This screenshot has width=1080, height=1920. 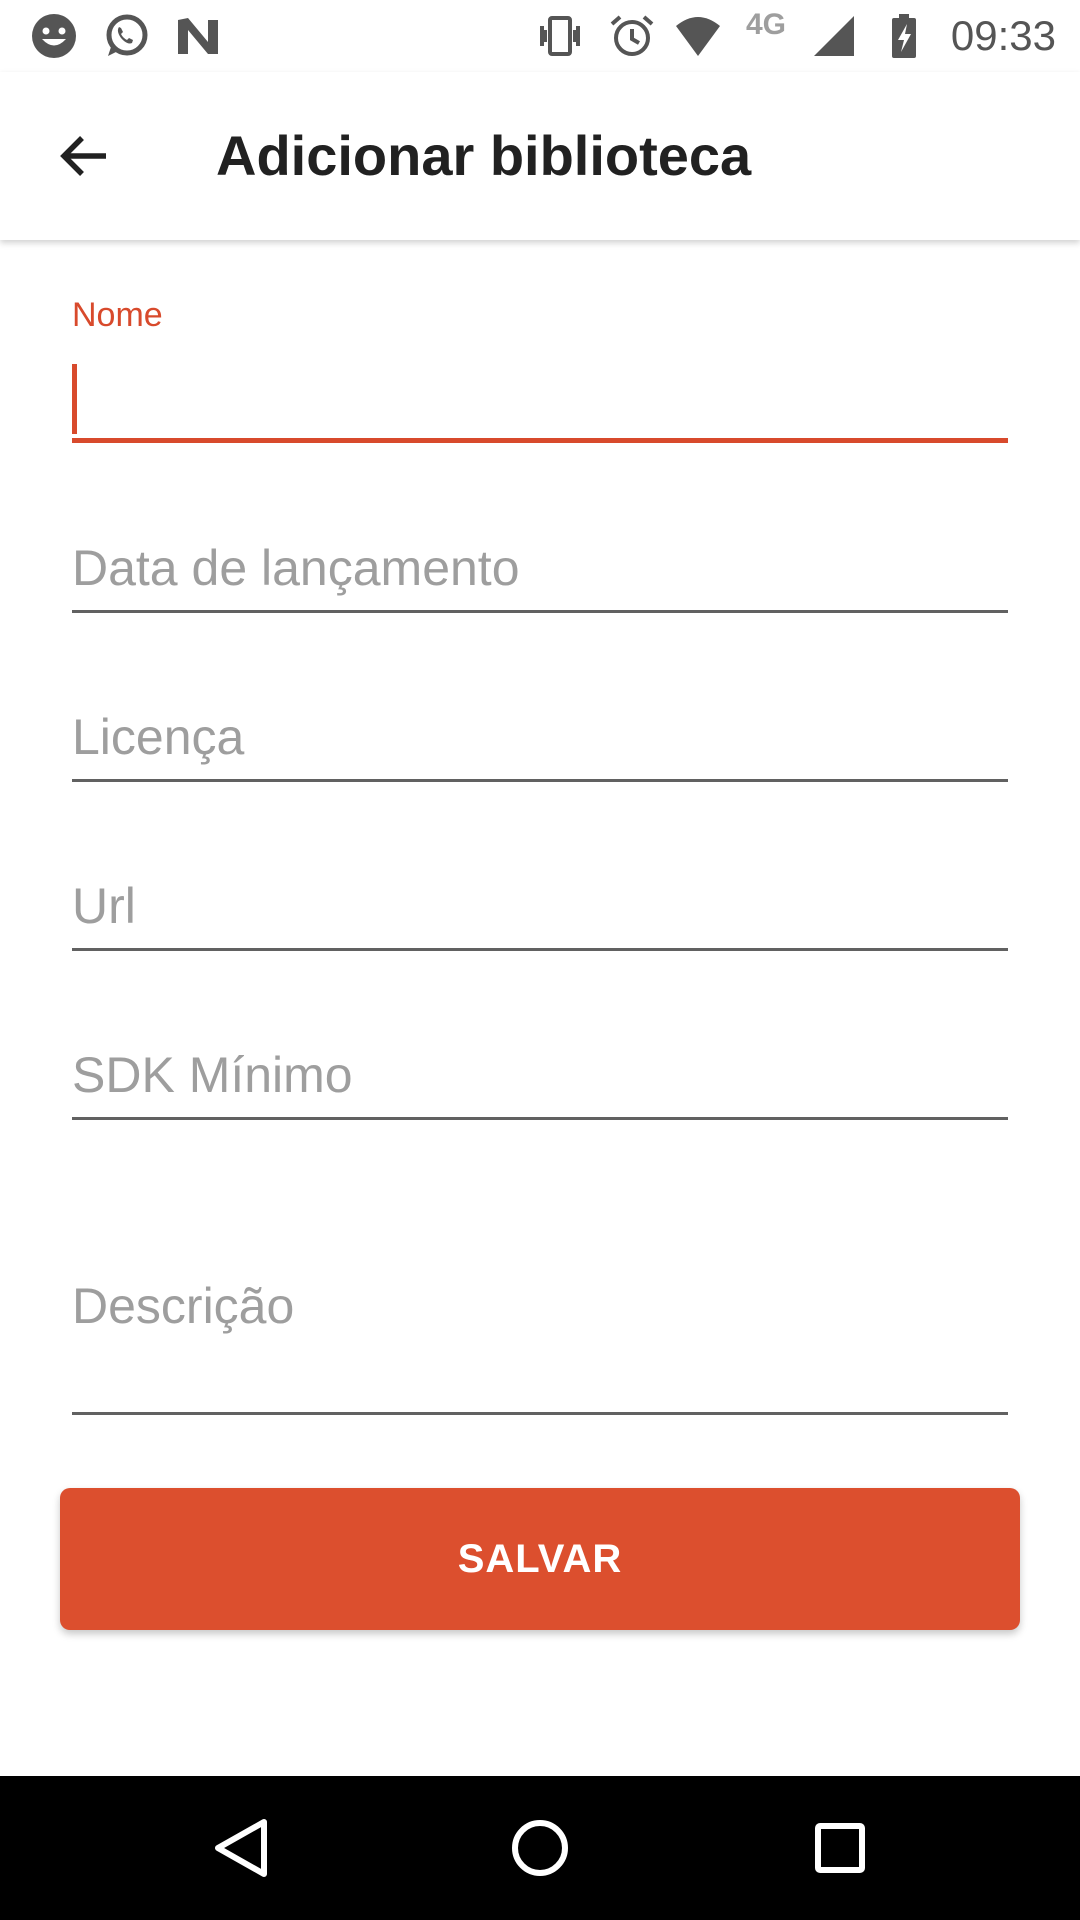 What do you see at coordinates (54, 36) in the screenshot?
I see `smiley-notification-icon` at bounding box center [54, 36].